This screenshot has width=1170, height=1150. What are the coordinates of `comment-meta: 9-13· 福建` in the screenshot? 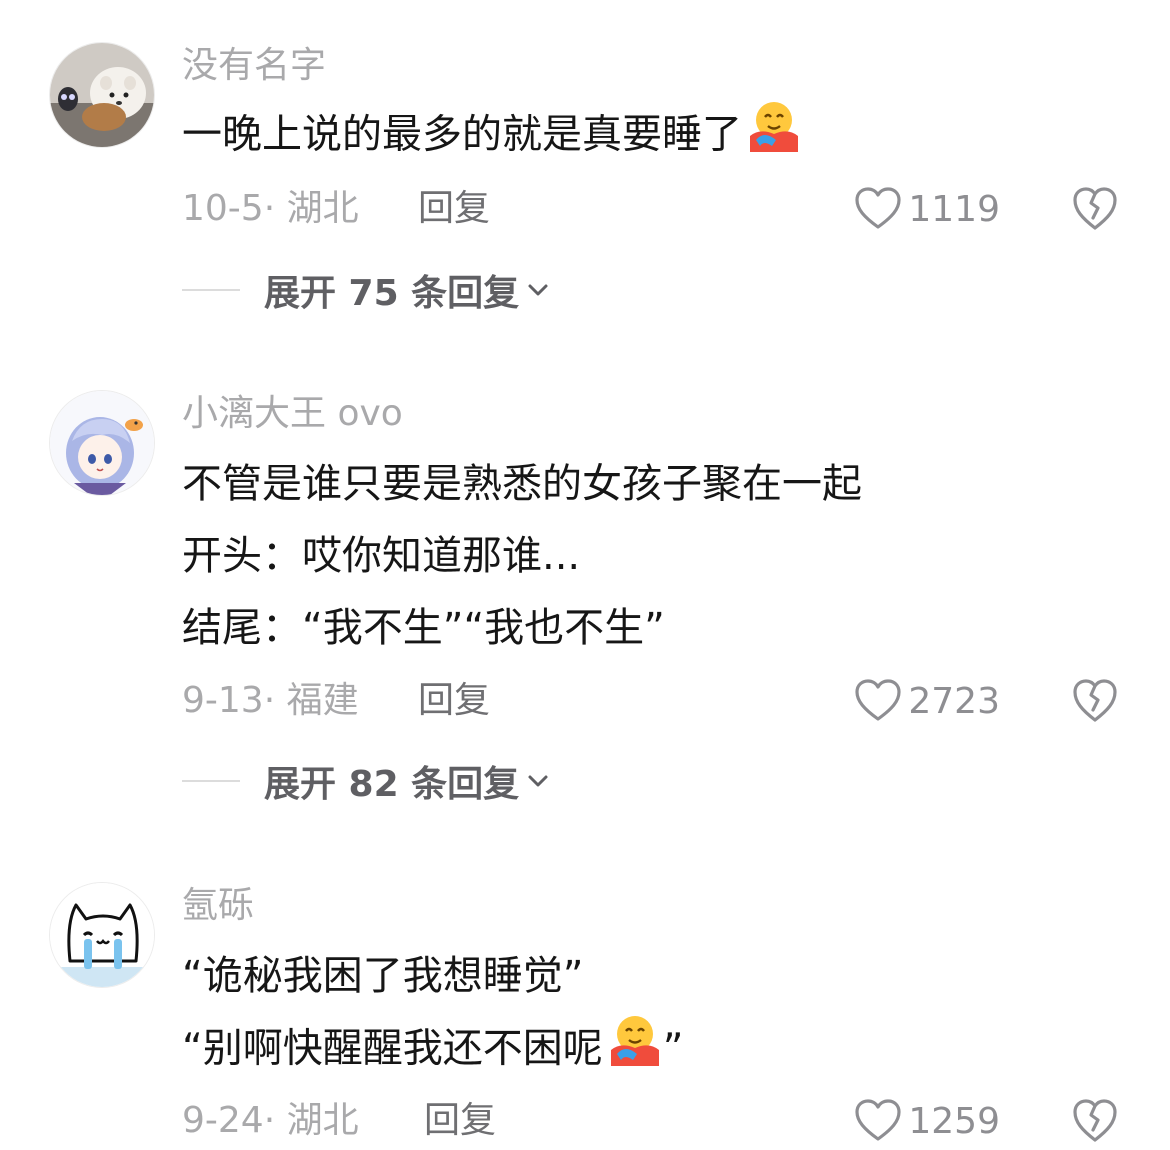 It's located at (270, 700).